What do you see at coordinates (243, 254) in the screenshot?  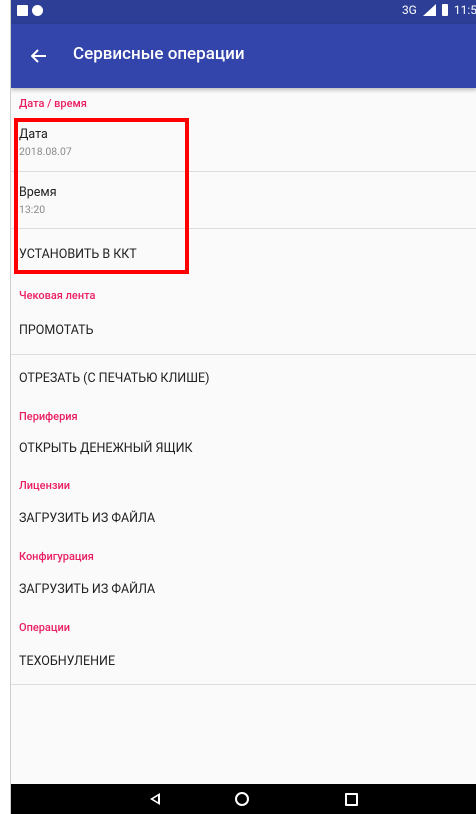 I see `set-in-kkt-button: УСТАНОВИТЬ В ККТ` at bounding box center [243, 254].